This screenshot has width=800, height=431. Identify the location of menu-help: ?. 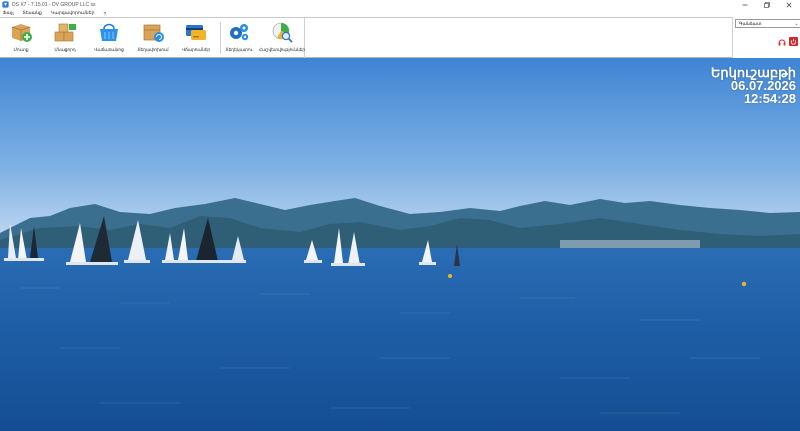
(105, 13).